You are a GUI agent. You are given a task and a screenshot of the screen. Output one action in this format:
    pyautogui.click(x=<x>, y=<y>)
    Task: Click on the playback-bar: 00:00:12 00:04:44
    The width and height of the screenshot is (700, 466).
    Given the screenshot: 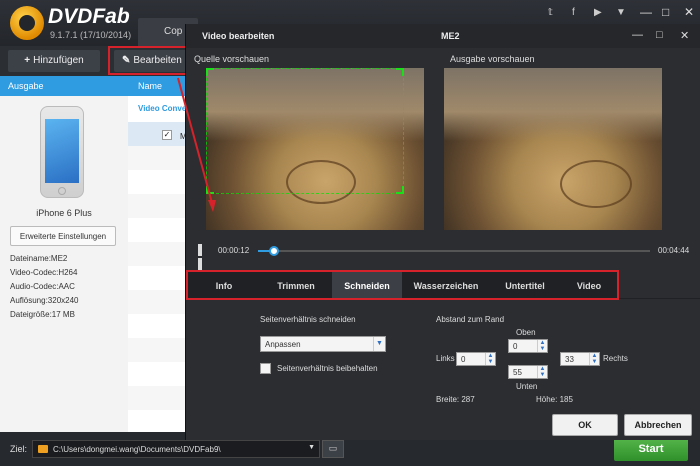 What is the action you would take?
    pyautogui.click(x=443, y=255)
    